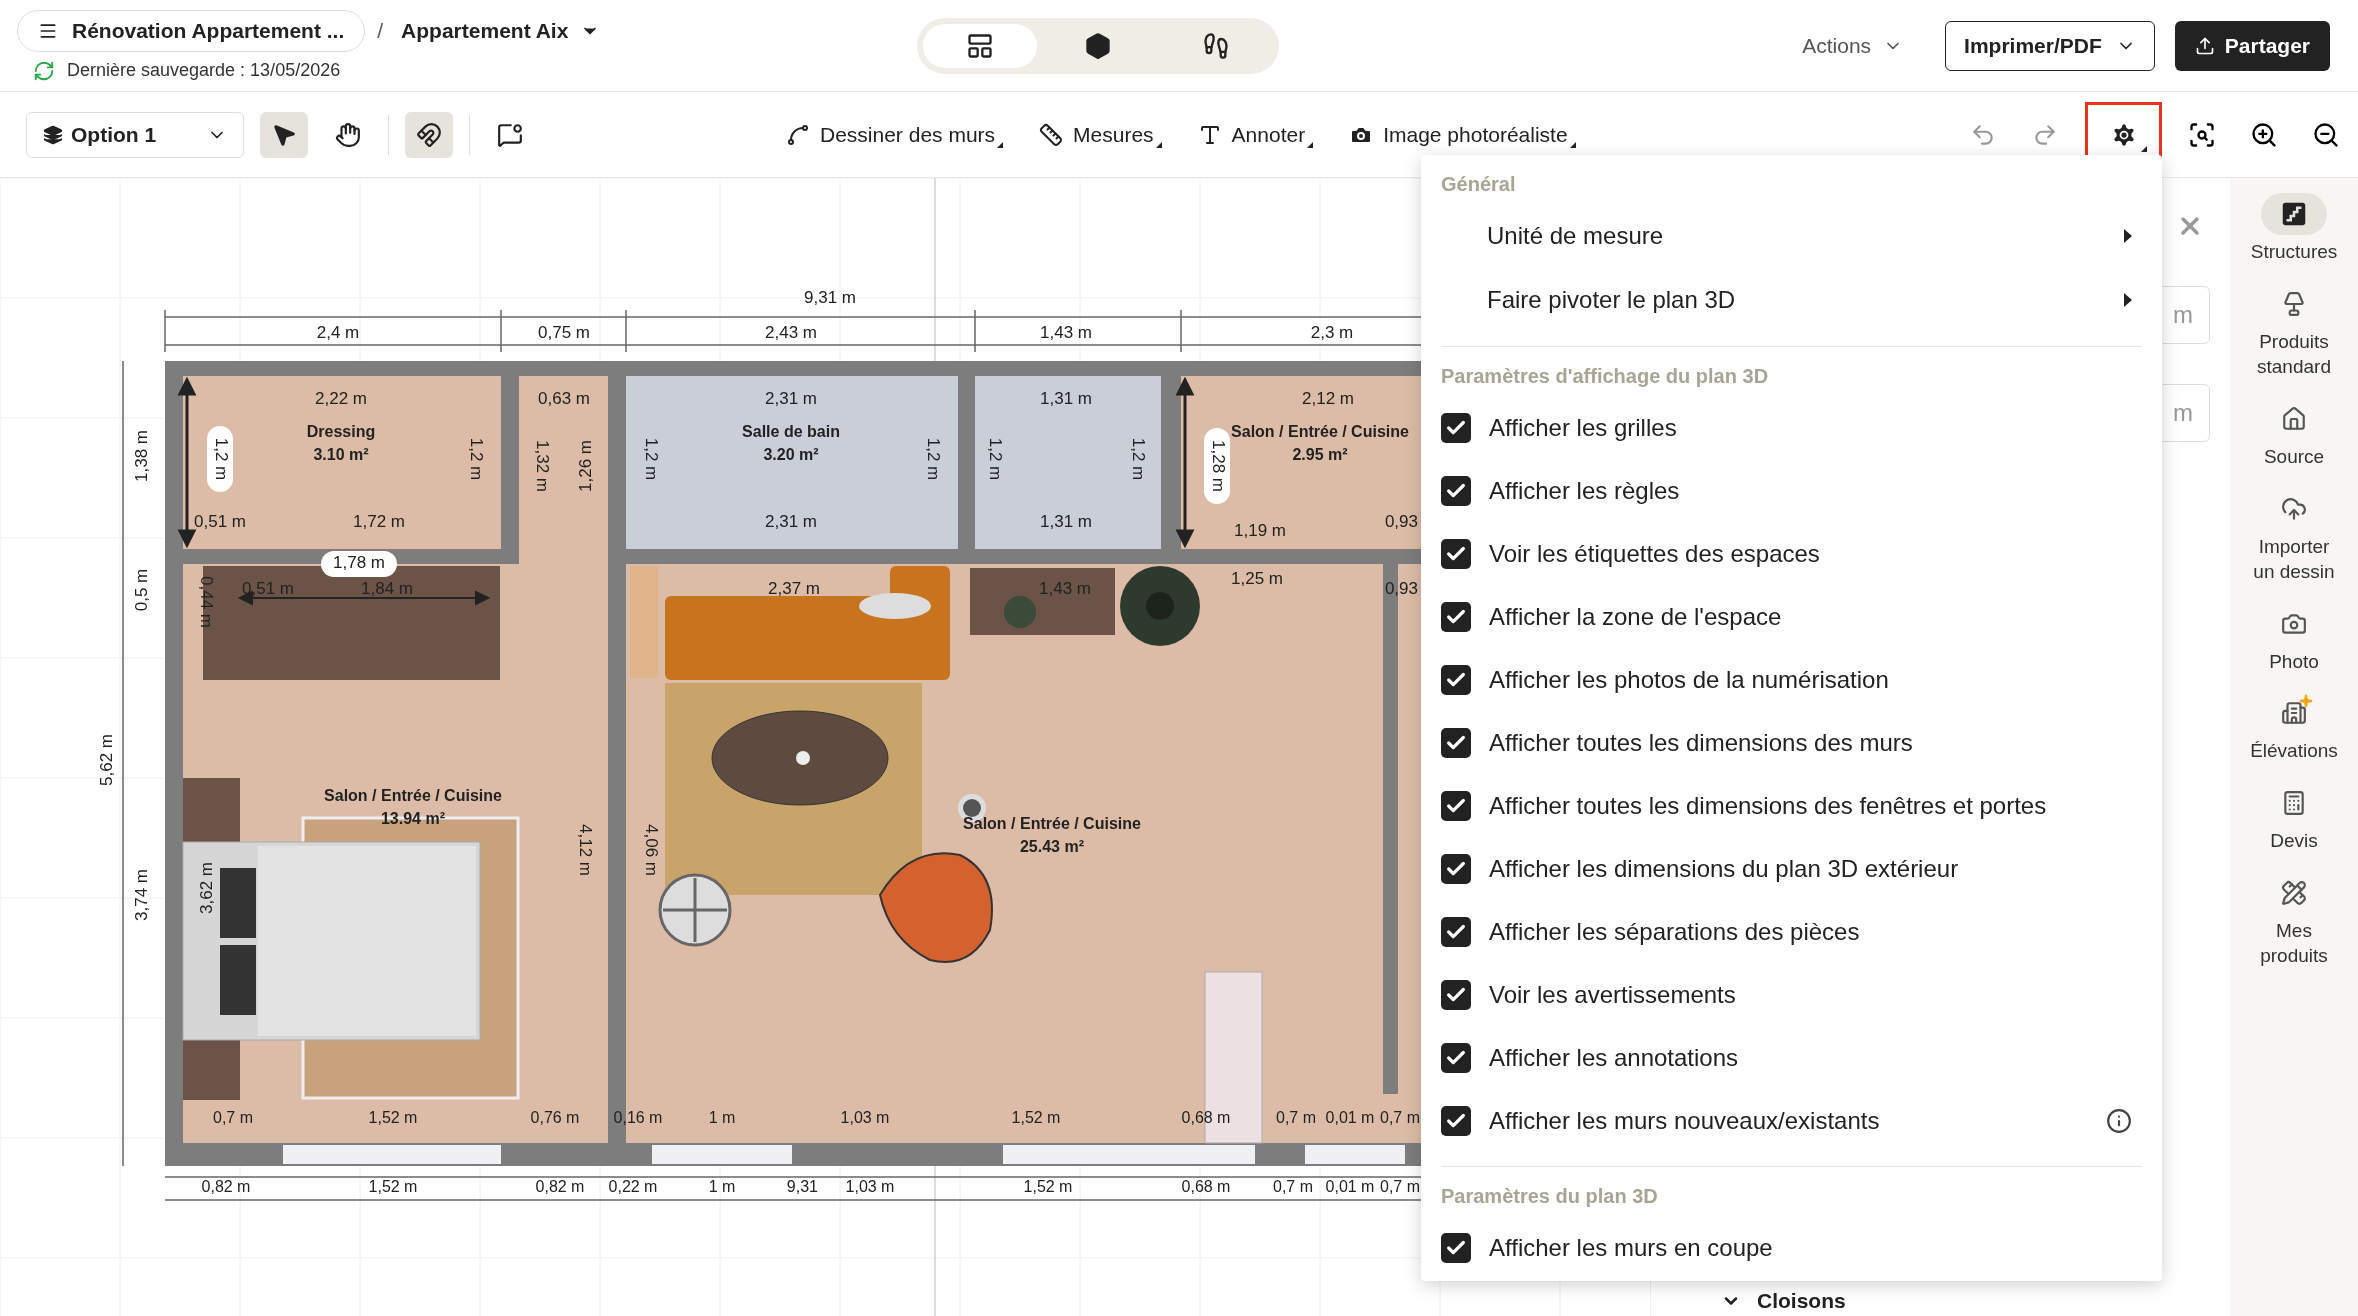  Describe the element at coordinates (2294, 433) in the screenshot. I see `sidebar-item: Source` at that location.